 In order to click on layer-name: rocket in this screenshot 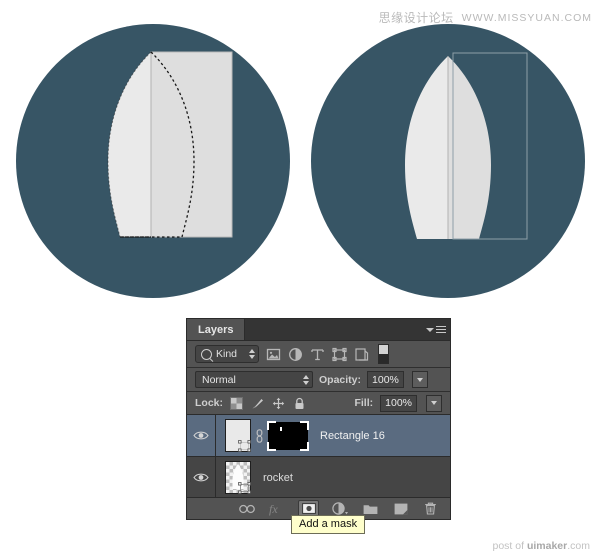, I will do `click(278, 478)`.